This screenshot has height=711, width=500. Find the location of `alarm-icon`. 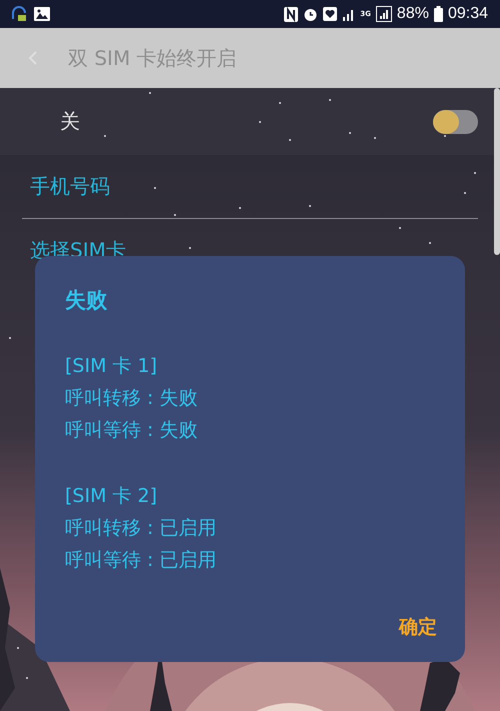

alarm-icon is located at coordinates (310, 14).